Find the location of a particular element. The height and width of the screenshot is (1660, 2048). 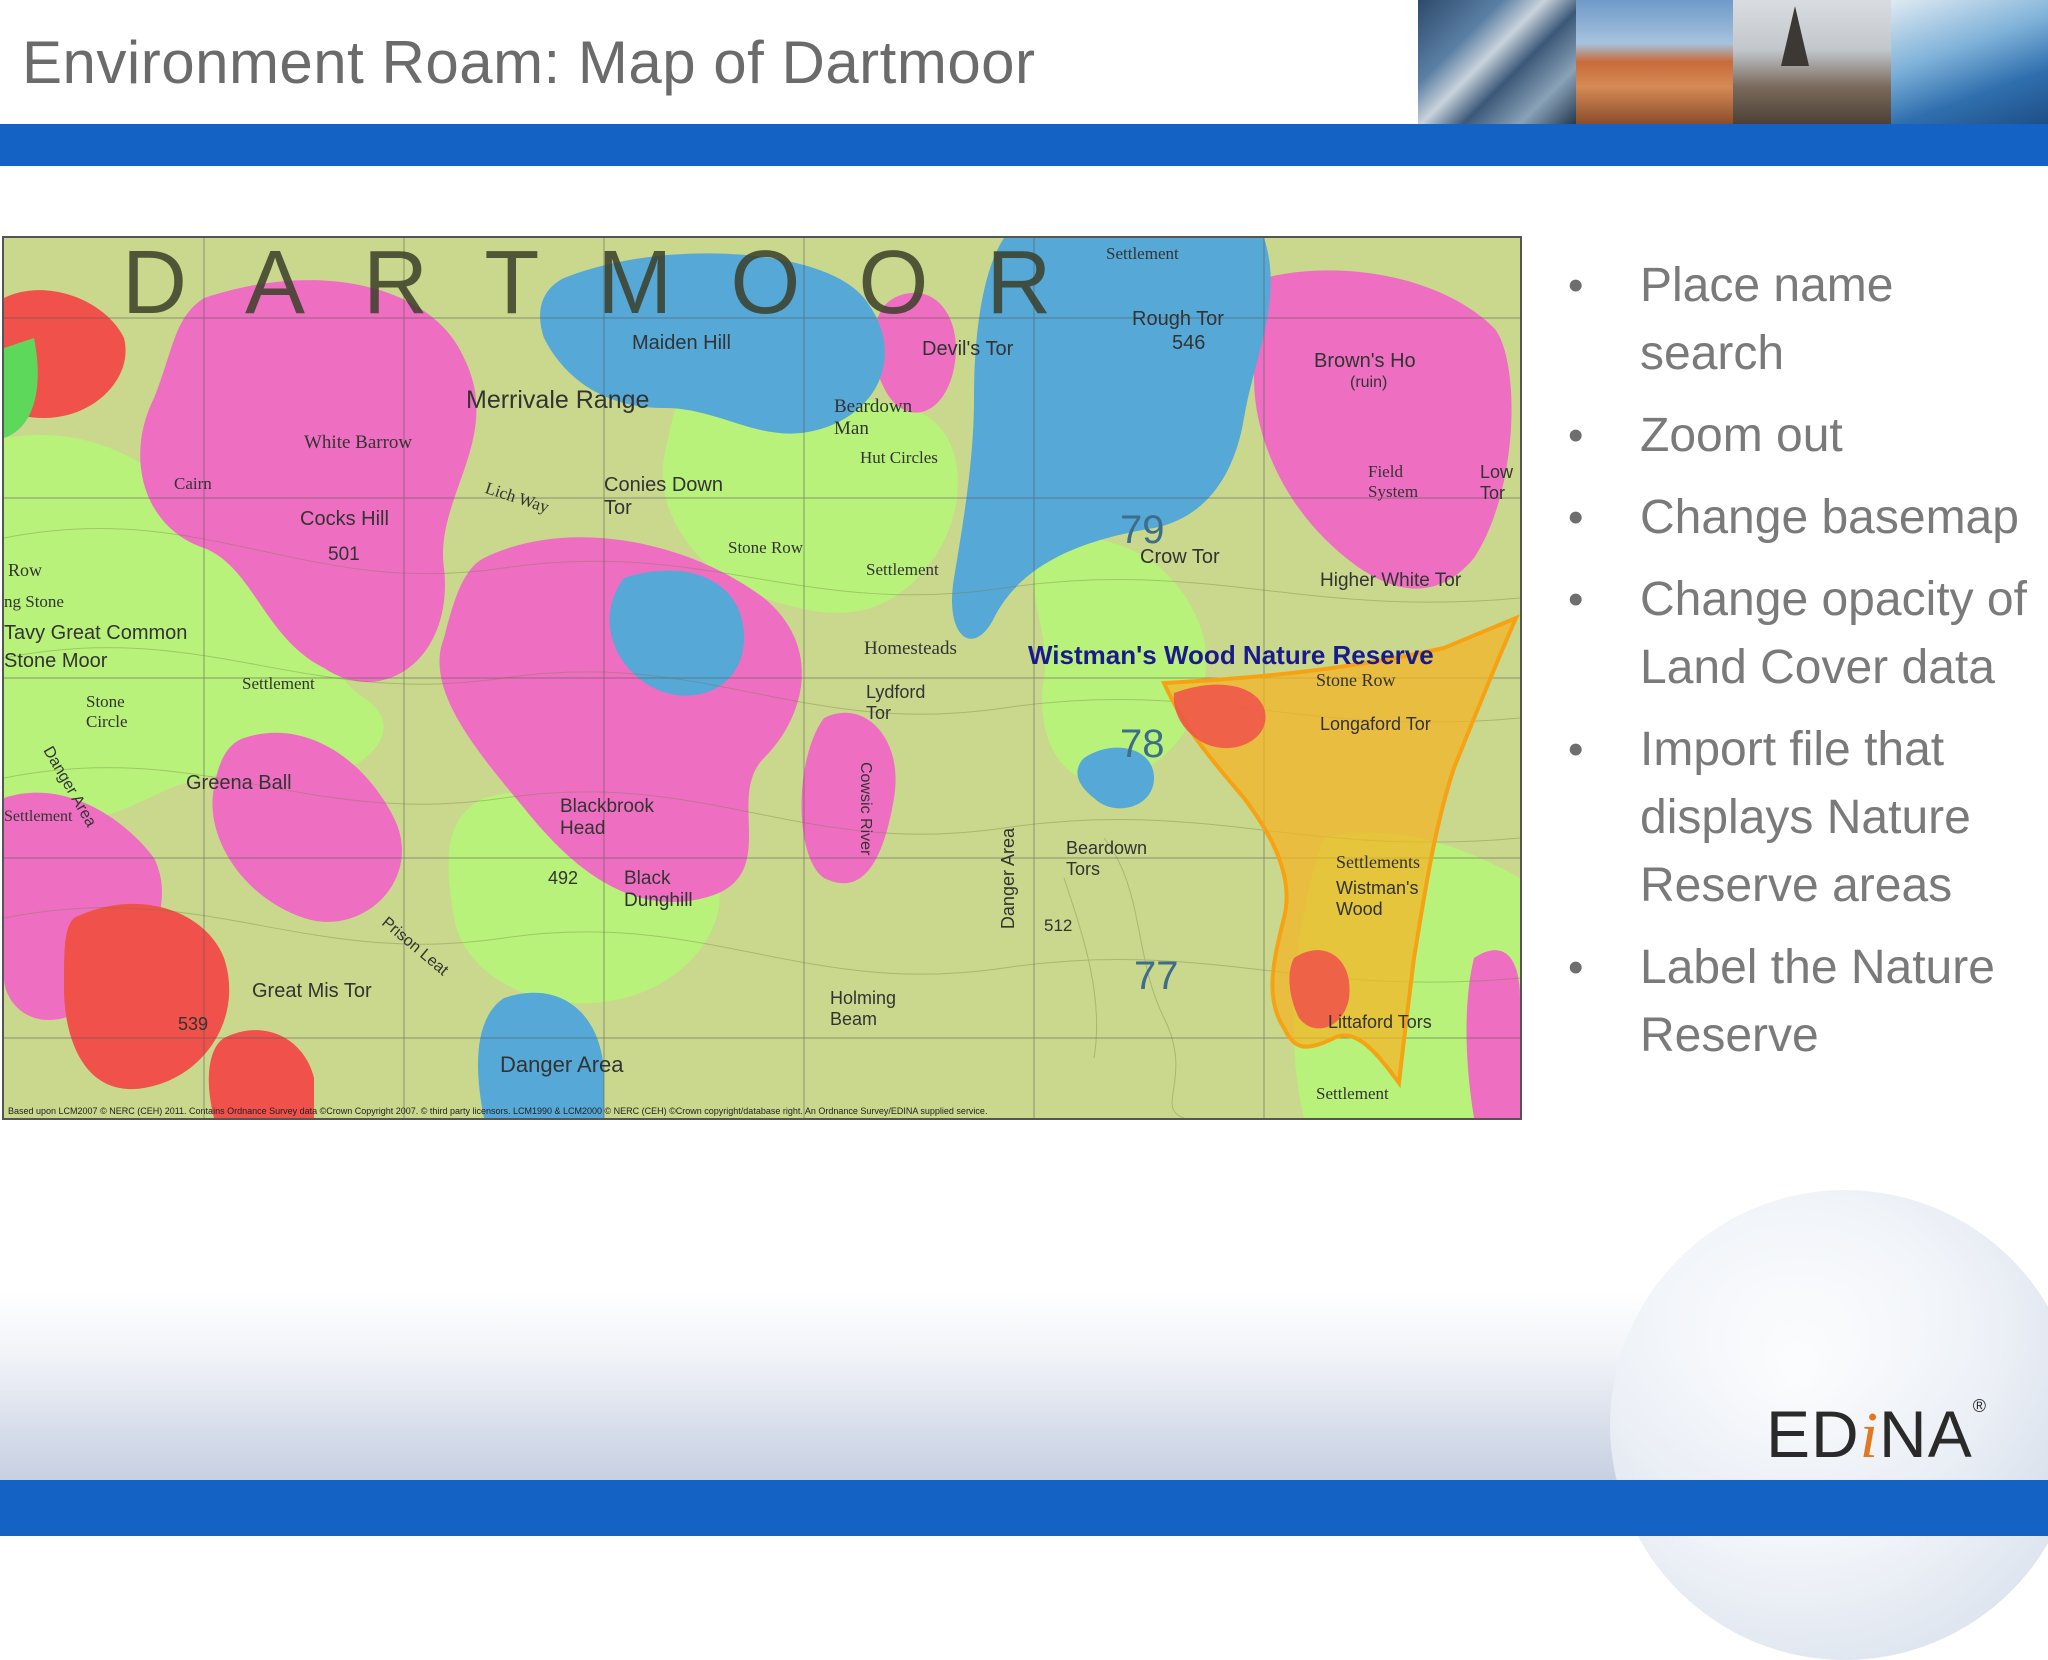

place-label: Cairn is located at coordinates (193, 484).